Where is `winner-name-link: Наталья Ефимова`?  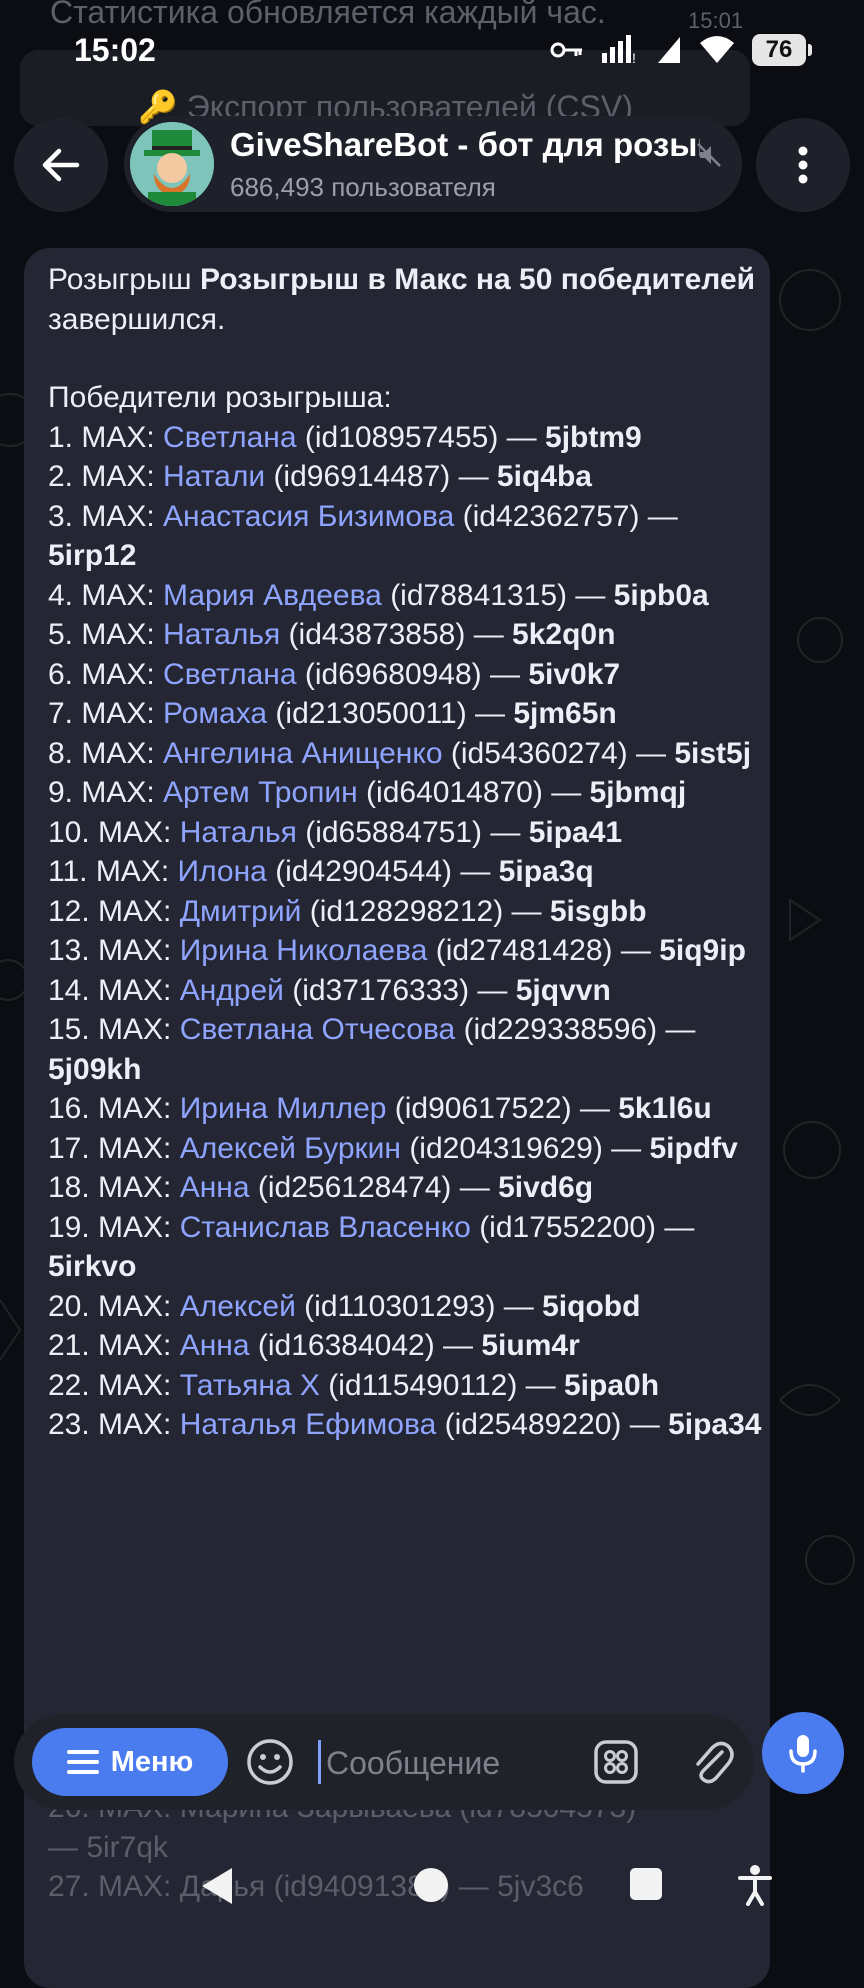 winner-name-link: Наталья Ефимова is located at coordinates (308, 1424).